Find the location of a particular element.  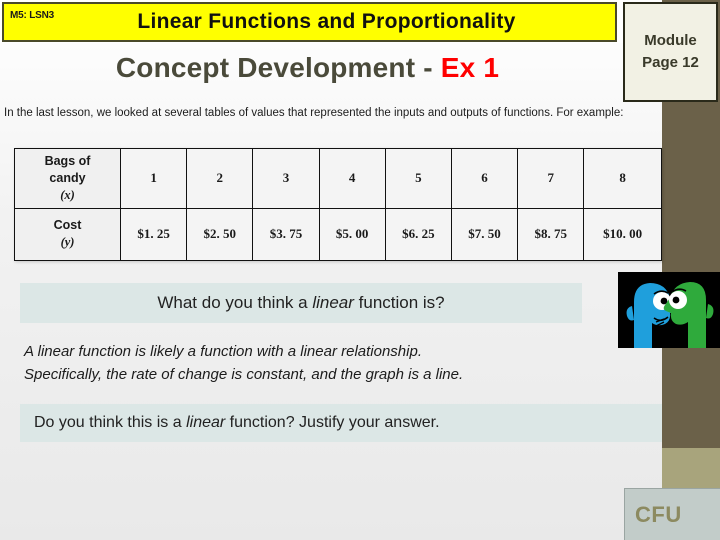

subtitle-main-text: Concept Development - is located at coordinates (278, 67).